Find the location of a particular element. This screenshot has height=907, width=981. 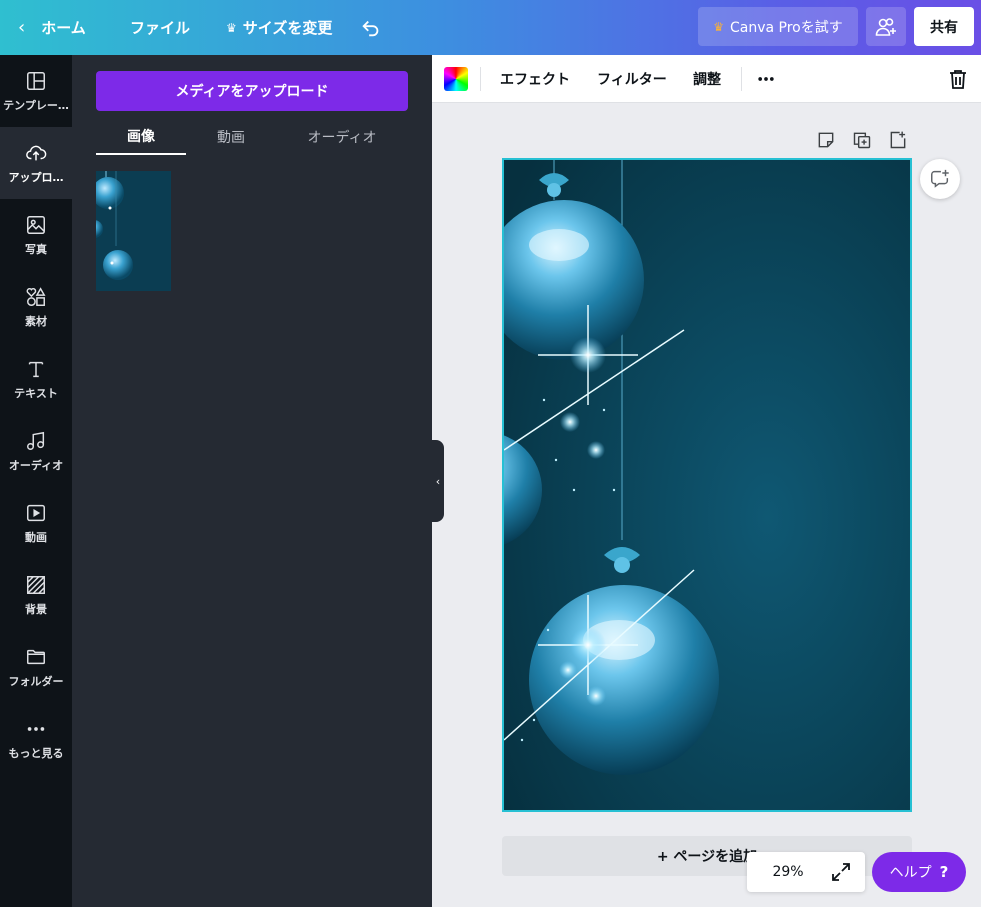

rail-item-label: 背景 is located at coordinates (36, 609).